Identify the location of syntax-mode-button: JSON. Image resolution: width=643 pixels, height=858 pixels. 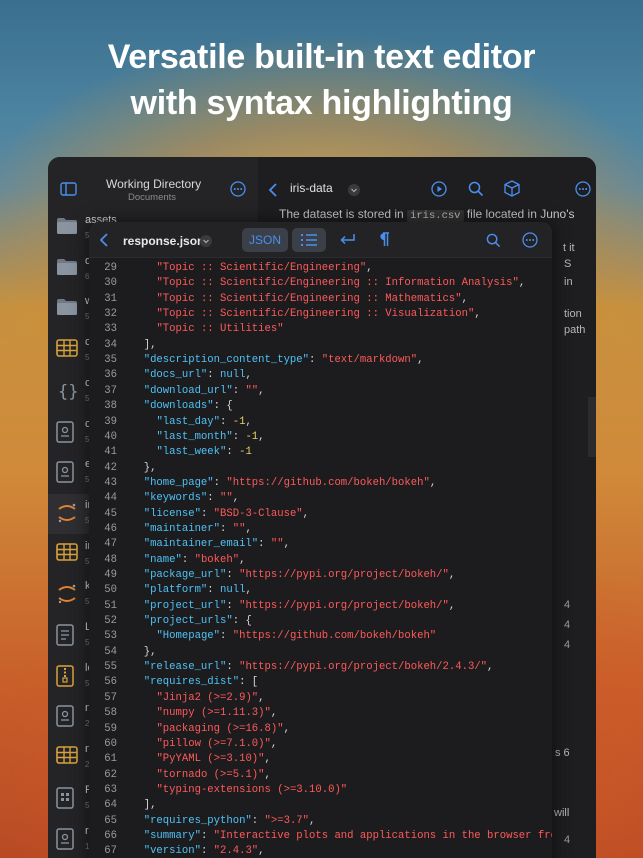
(265, 240).